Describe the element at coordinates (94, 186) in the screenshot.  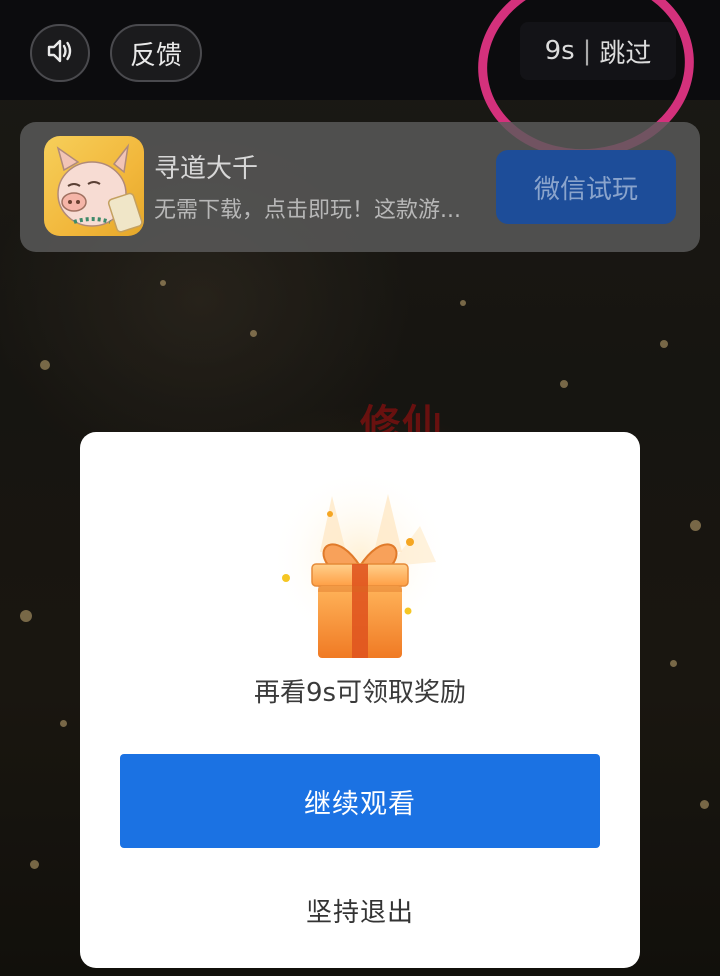
I see `pig-character-app-icon` at that location.